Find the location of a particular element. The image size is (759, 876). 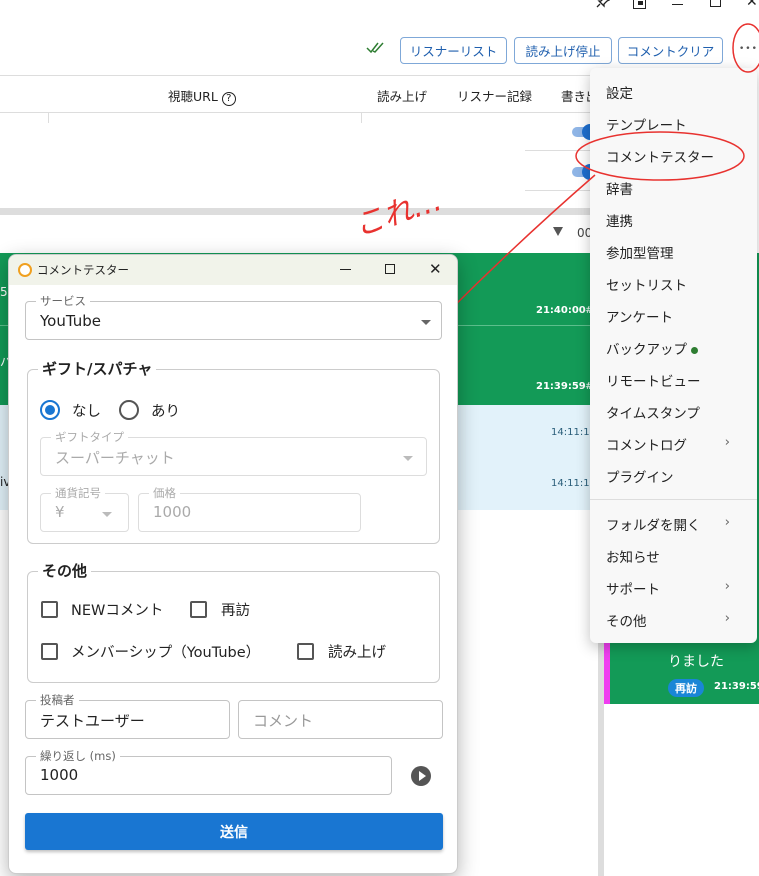

read-aloud-checkbox is located at coordinates (305, 651).